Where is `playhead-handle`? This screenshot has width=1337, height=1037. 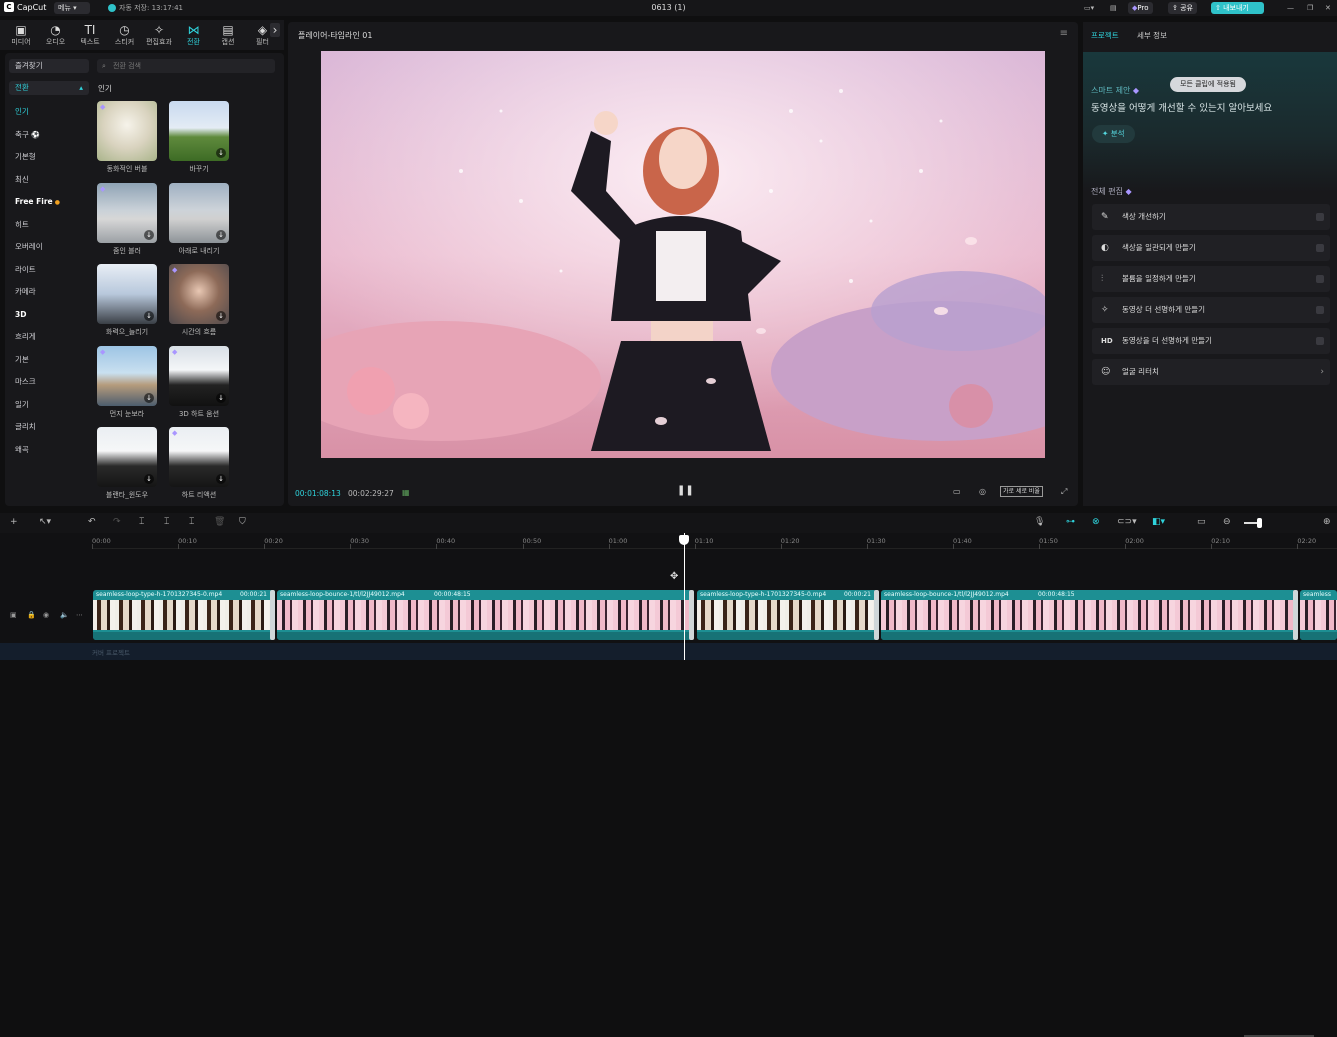 playhead-handle is located at coordinates (684, 540).